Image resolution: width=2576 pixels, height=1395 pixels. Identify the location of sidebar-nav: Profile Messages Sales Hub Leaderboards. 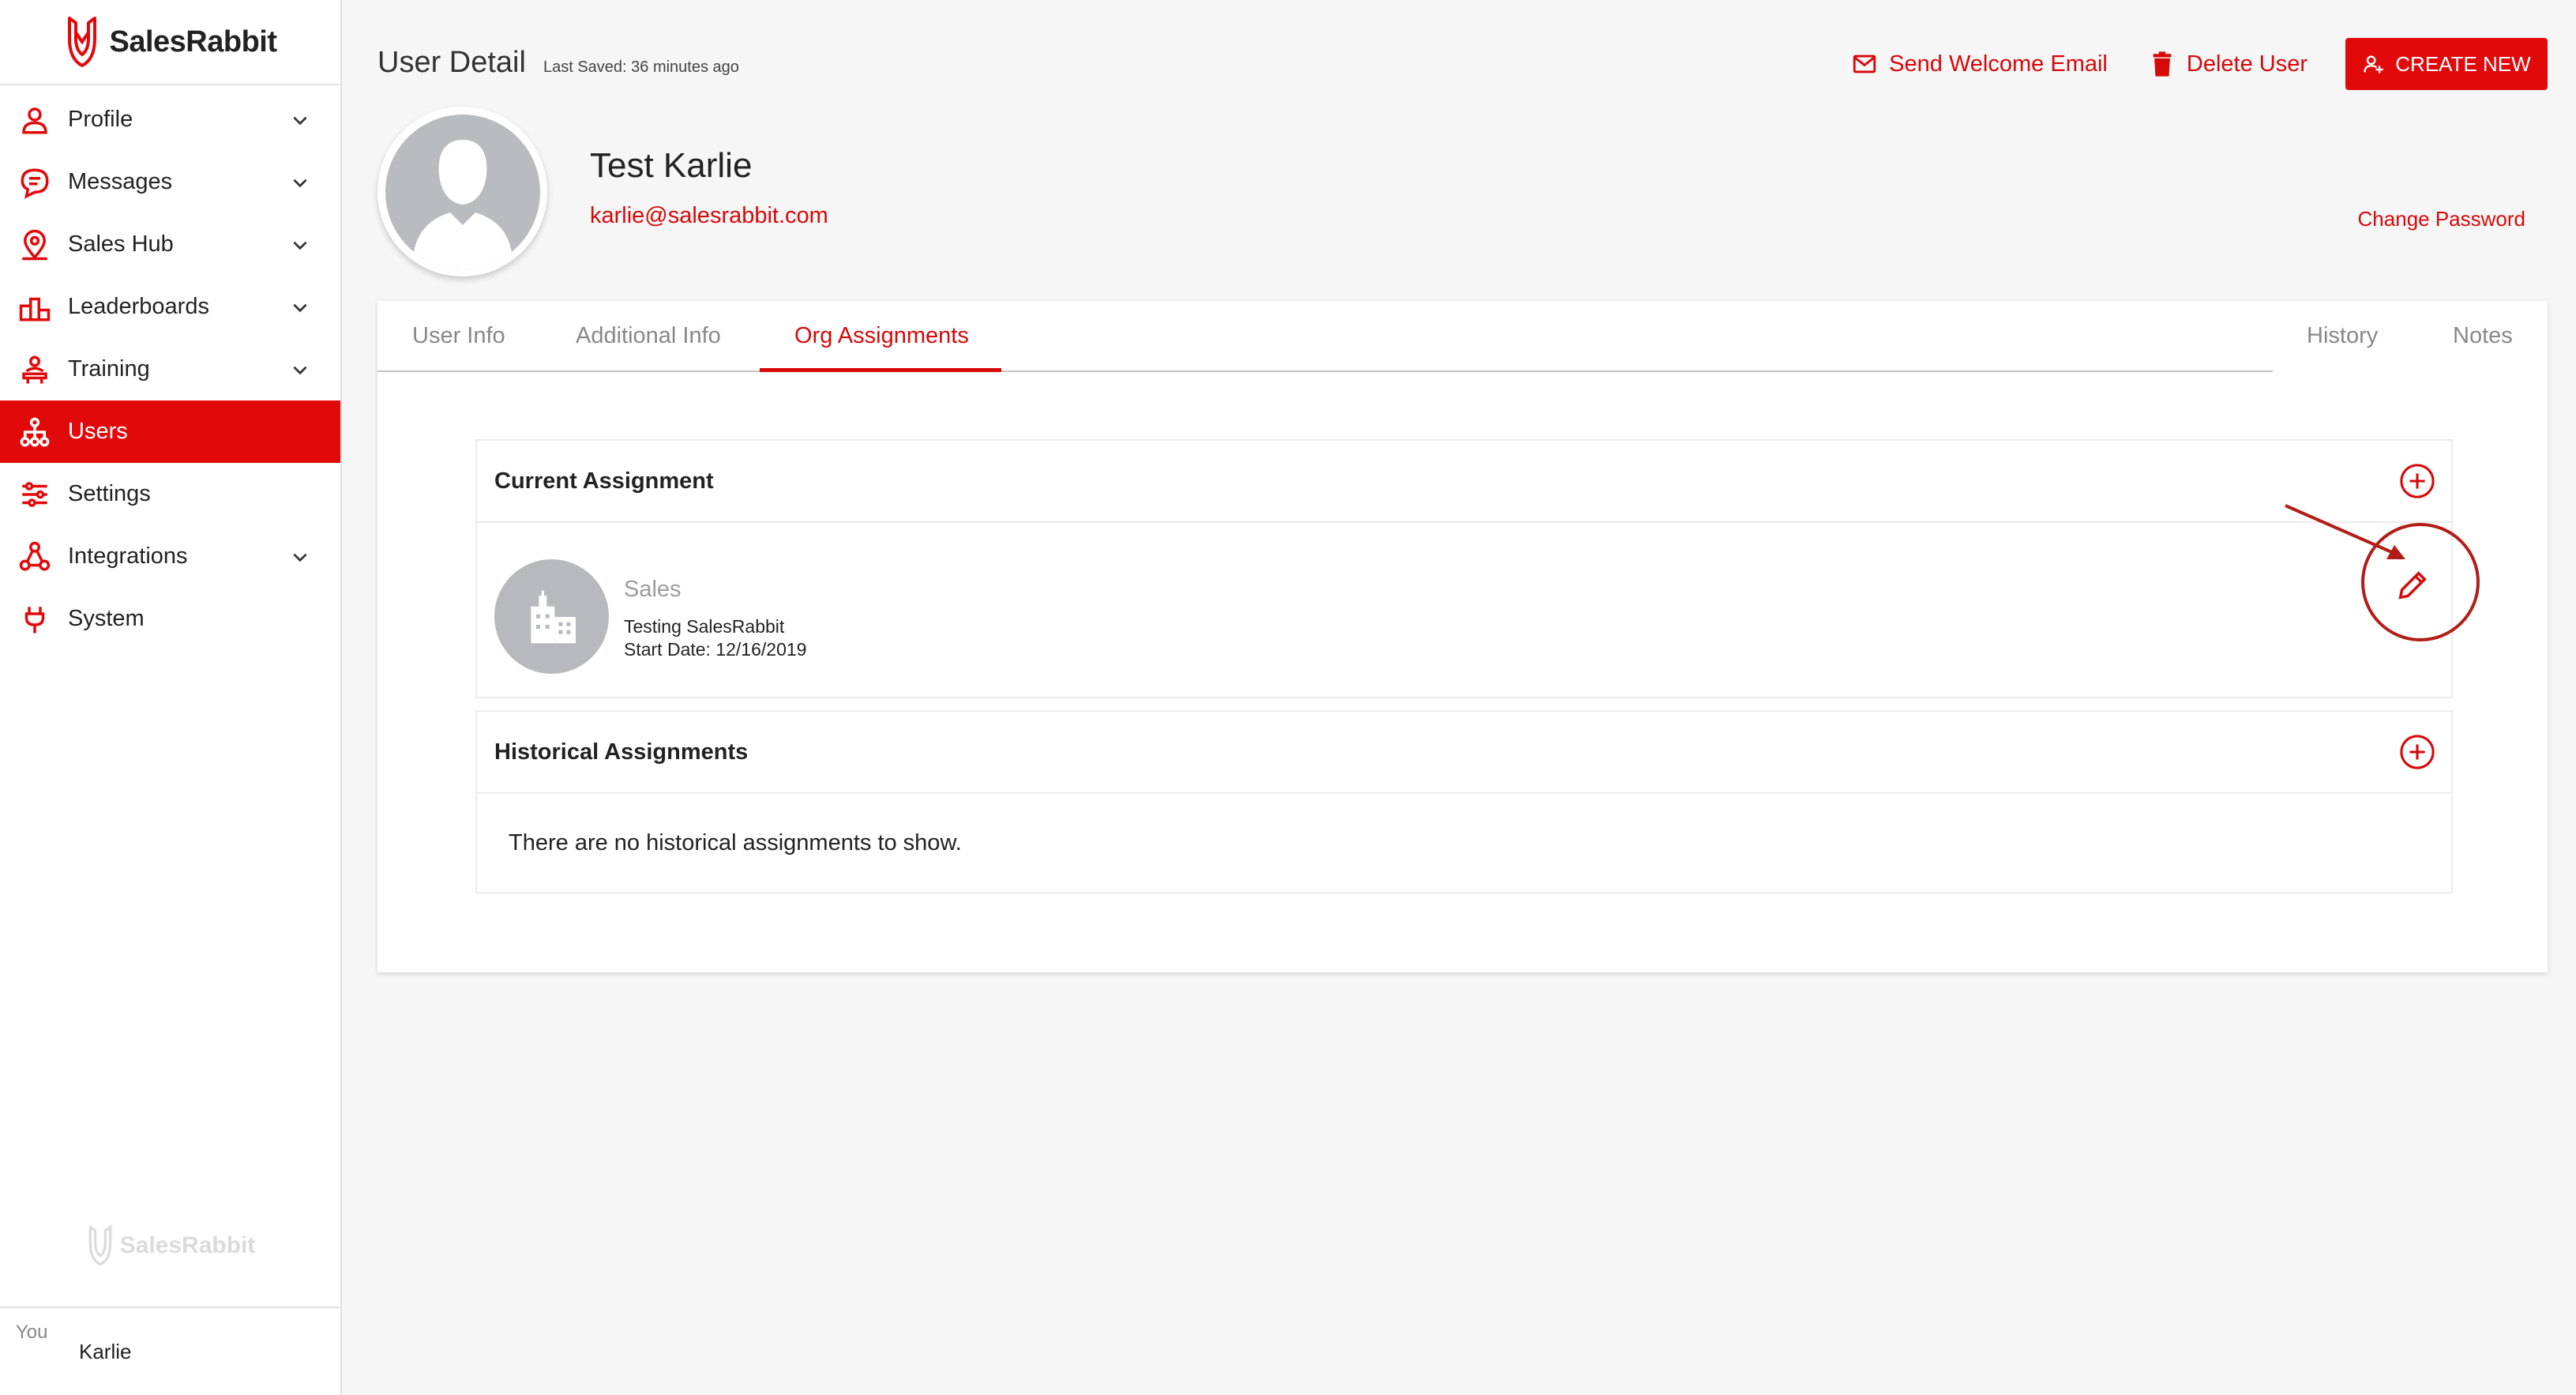
(170, 369).